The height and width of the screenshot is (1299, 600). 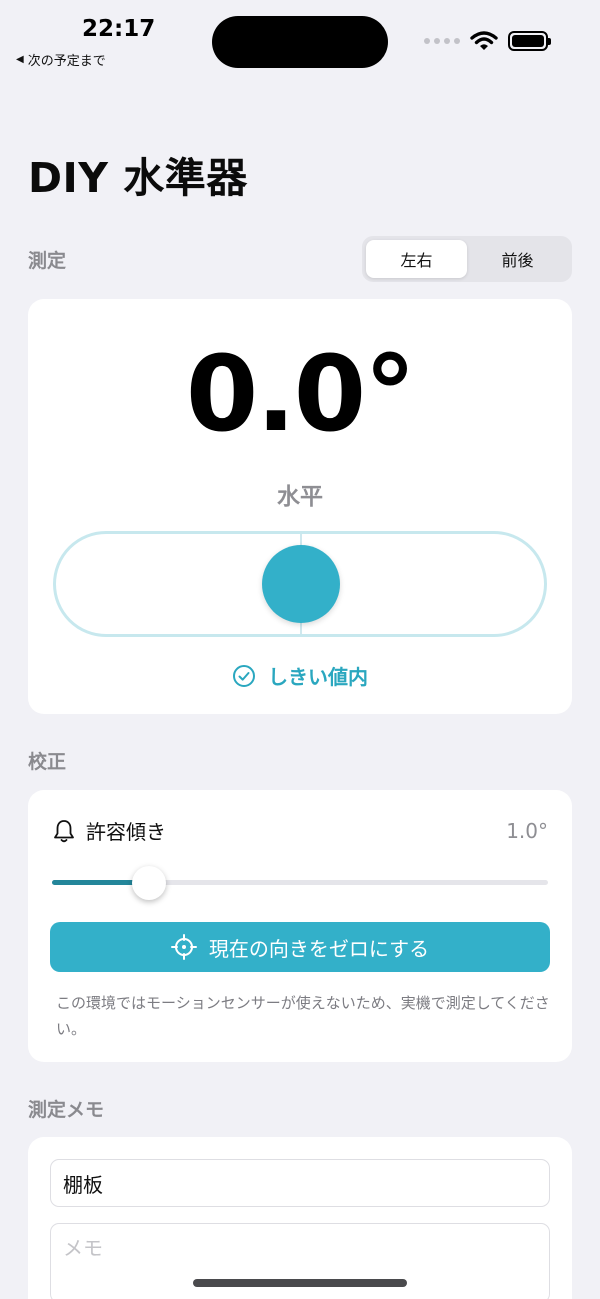 I want to click on triangle-left-icon: ◀, so click(x=20, y=59).